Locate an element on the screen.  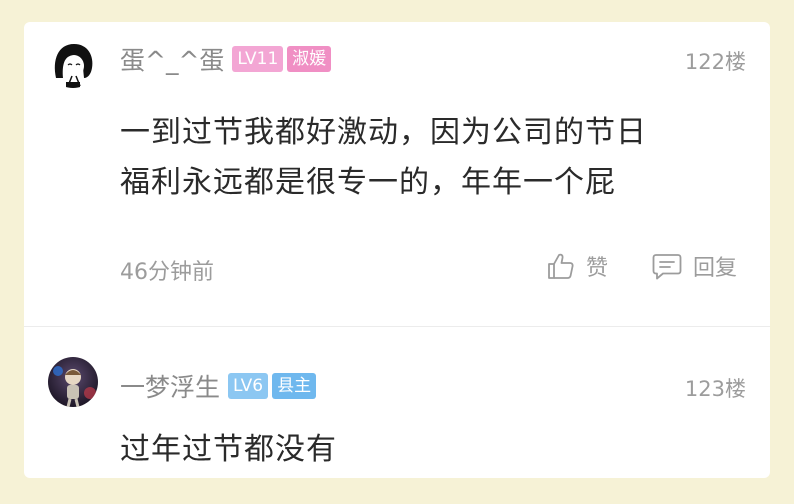
timestamp: 46分钟前 is located at coordinates (167, 272).